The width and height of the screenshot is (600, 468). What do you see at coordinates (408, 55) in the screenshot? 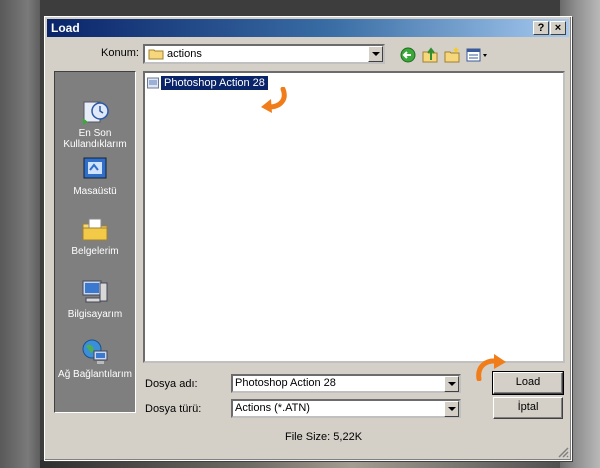
I see `back-icon` at bounding box center [408, 55].